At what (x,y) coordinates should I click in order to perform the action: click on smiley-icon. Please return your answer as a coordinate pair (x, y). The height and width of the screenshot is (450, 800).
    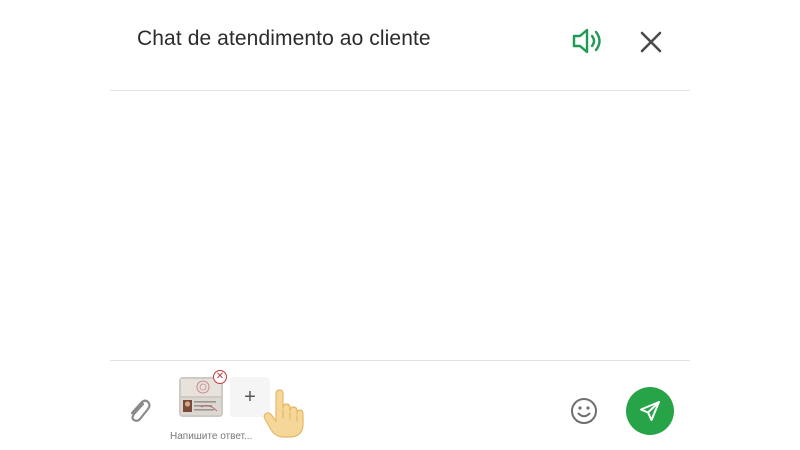
    Looking at the image, I should click on (584, 411).